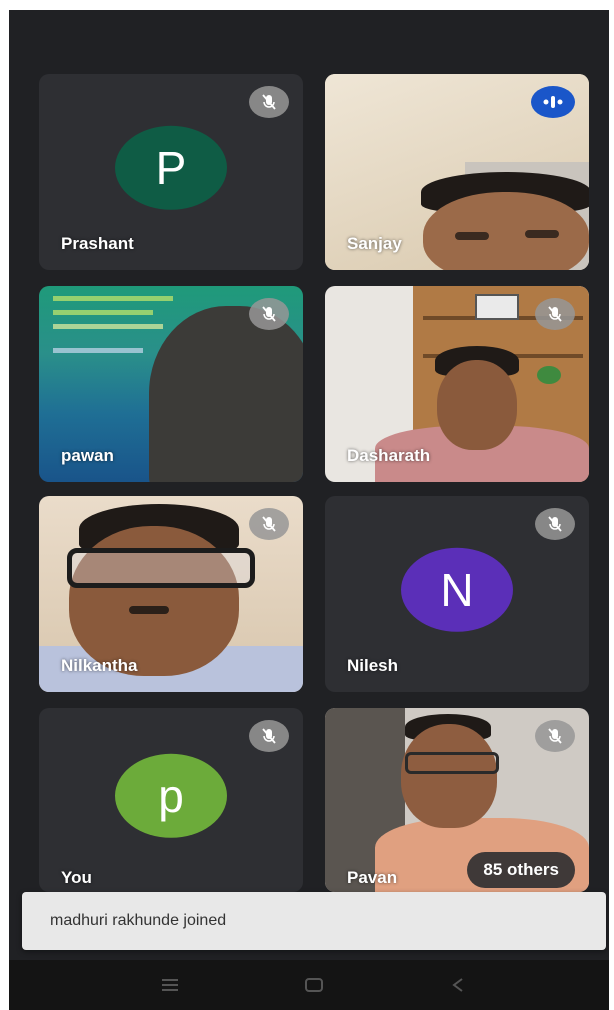  I want to click on participant-tile-sanjay: Sanjay, so click(457, 172).